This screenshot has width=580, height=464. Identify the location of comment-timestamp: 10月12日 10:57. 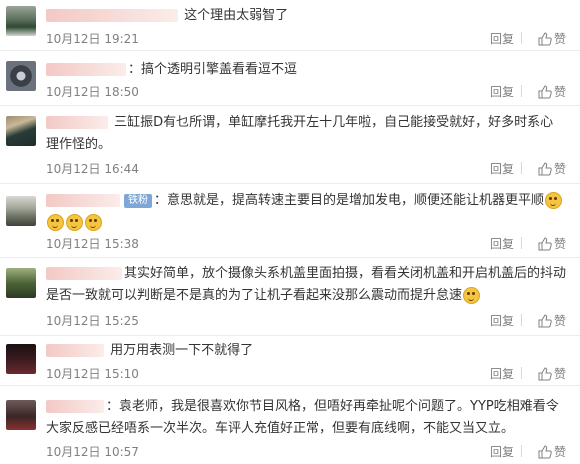
(92, 452).